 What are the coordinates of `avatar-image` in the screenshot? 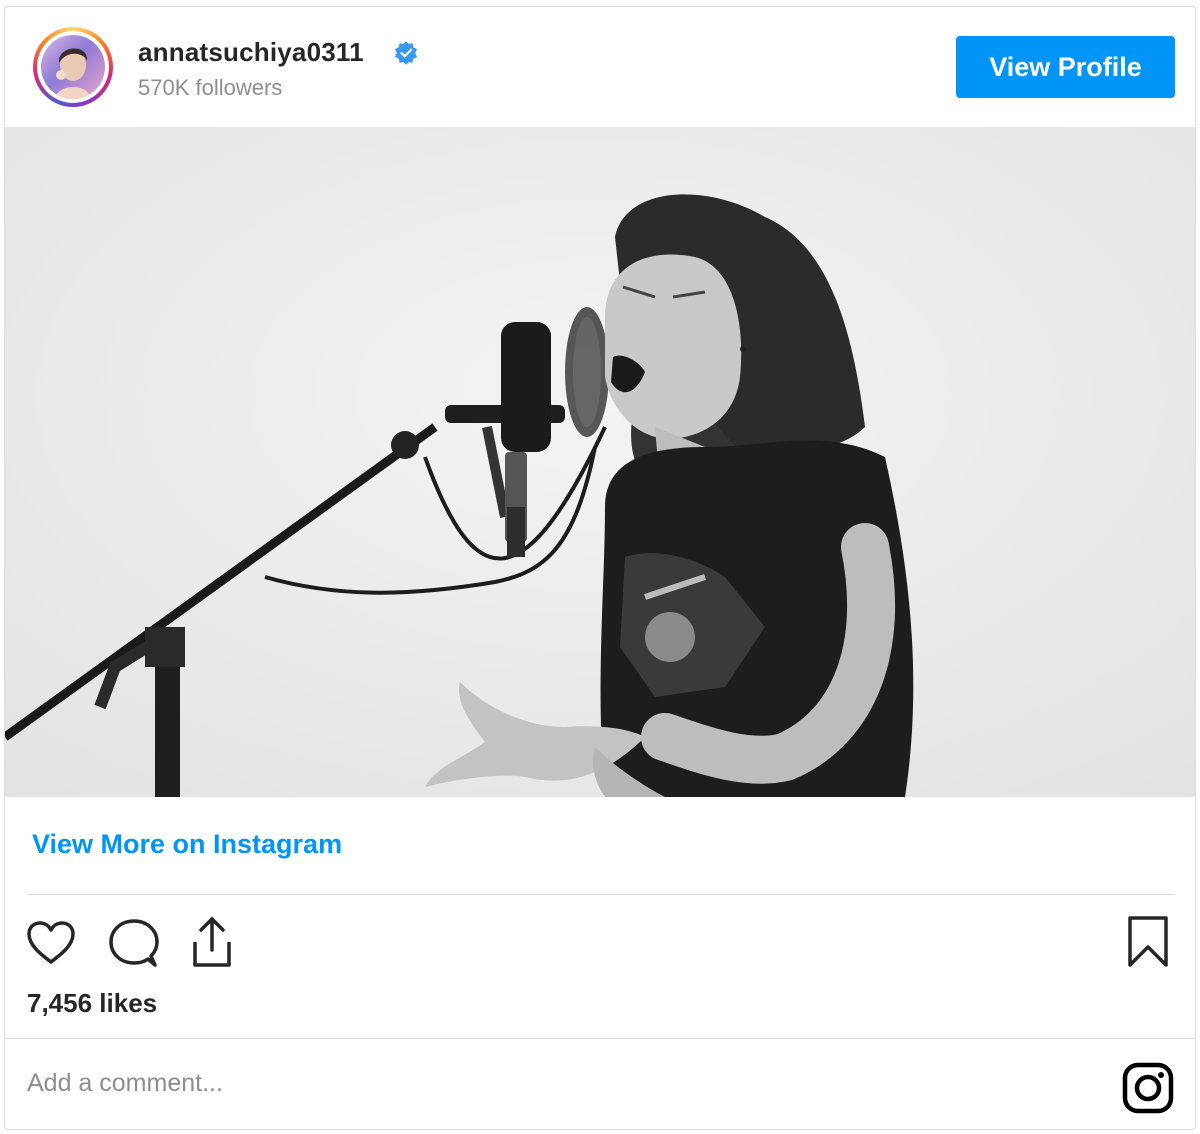 It's located at (73, 67).